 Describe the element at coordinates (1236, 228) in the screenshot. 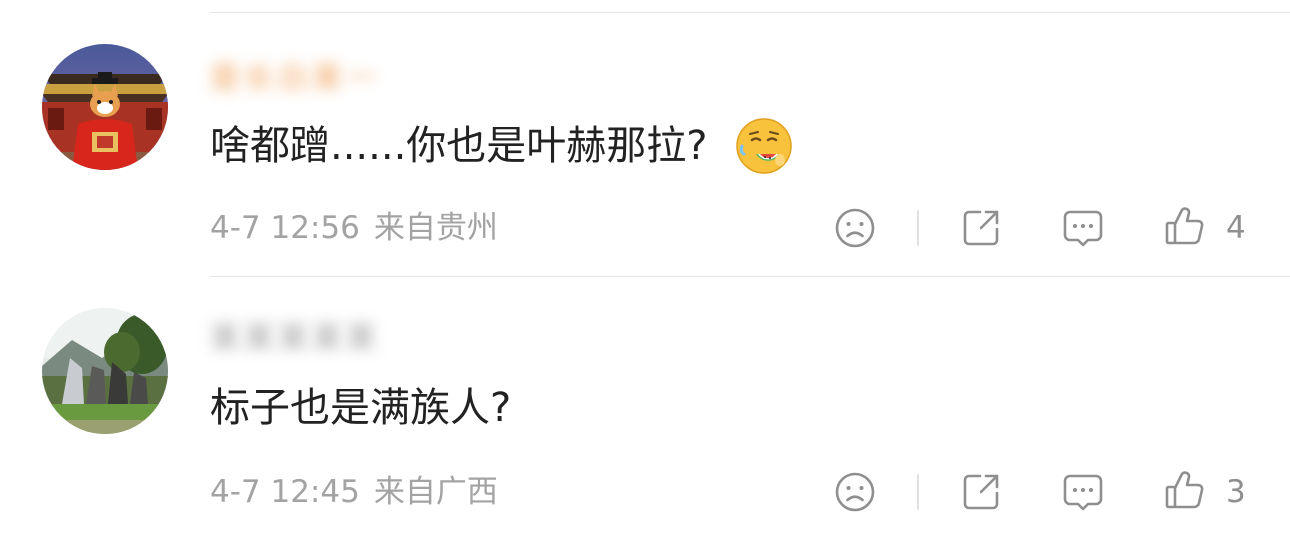

I see `like-count: 4` at that location.